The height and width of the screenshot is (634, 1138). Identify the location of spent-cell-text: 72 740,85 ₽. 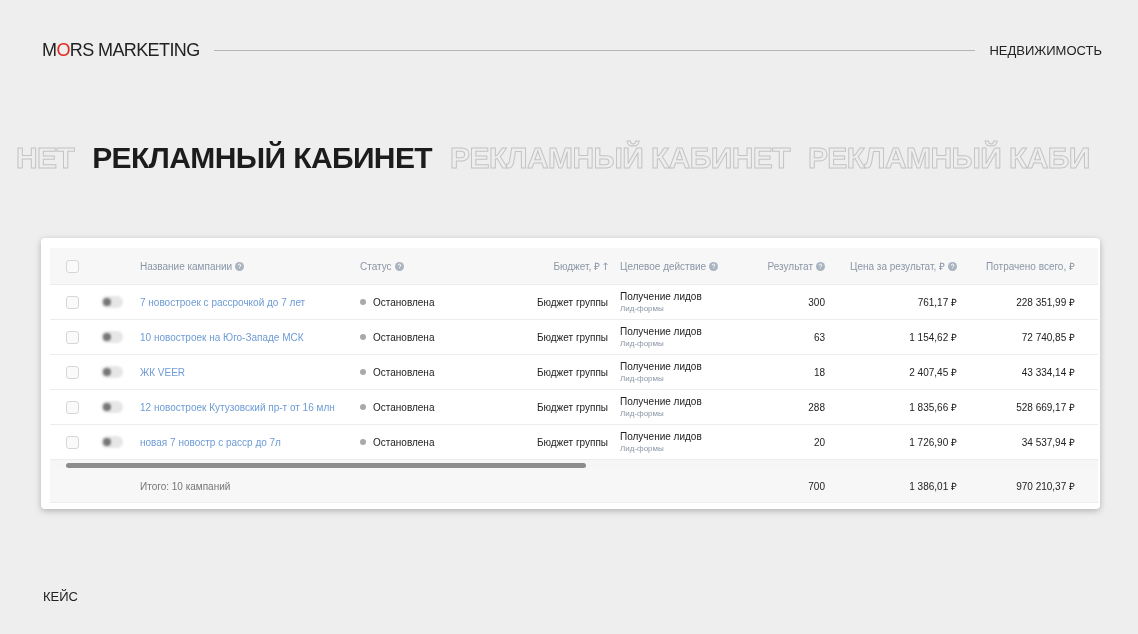
(1048, 337).